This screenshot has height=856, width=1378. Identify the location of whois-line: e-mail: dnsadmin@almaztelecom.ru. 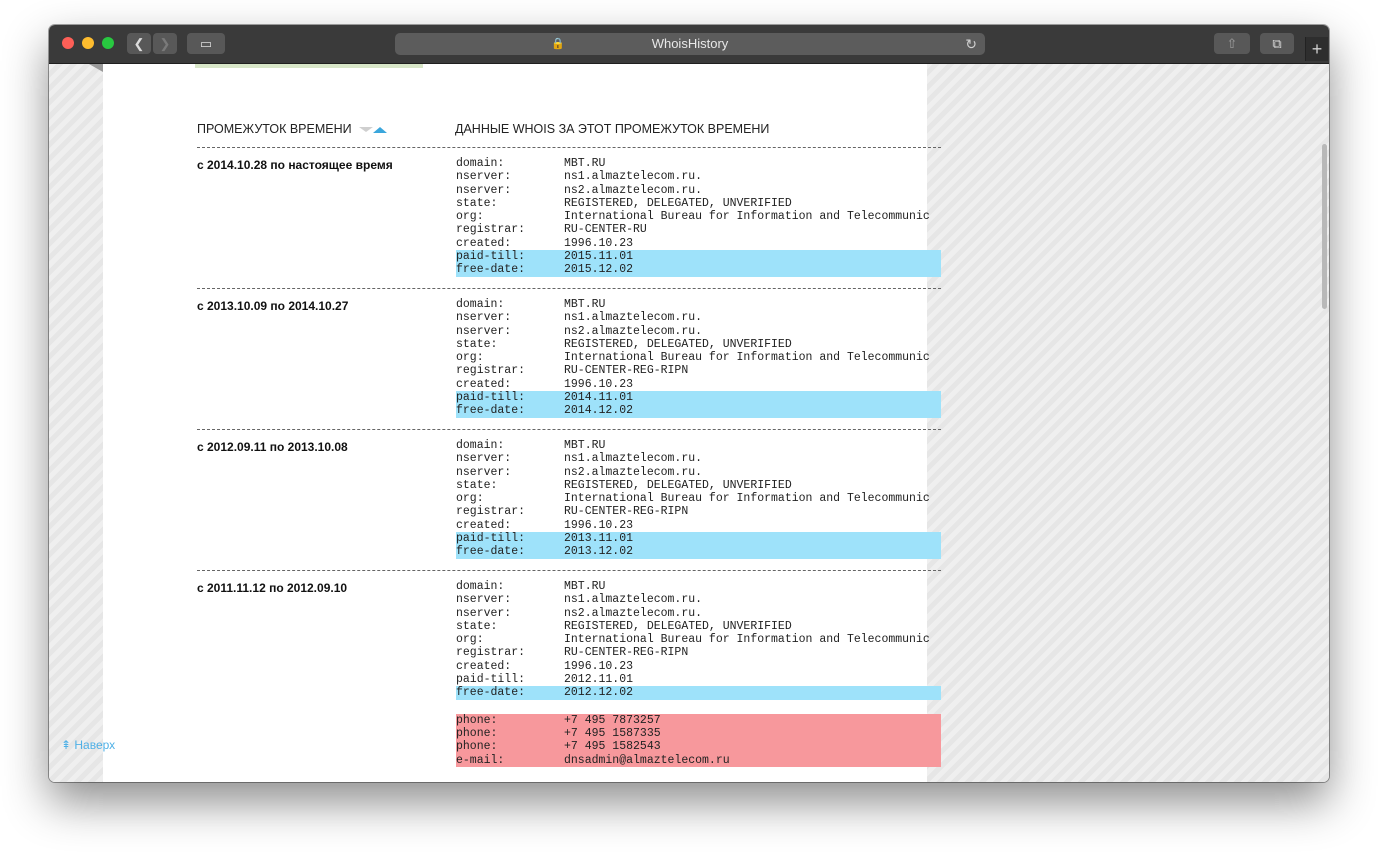
(698, 760).